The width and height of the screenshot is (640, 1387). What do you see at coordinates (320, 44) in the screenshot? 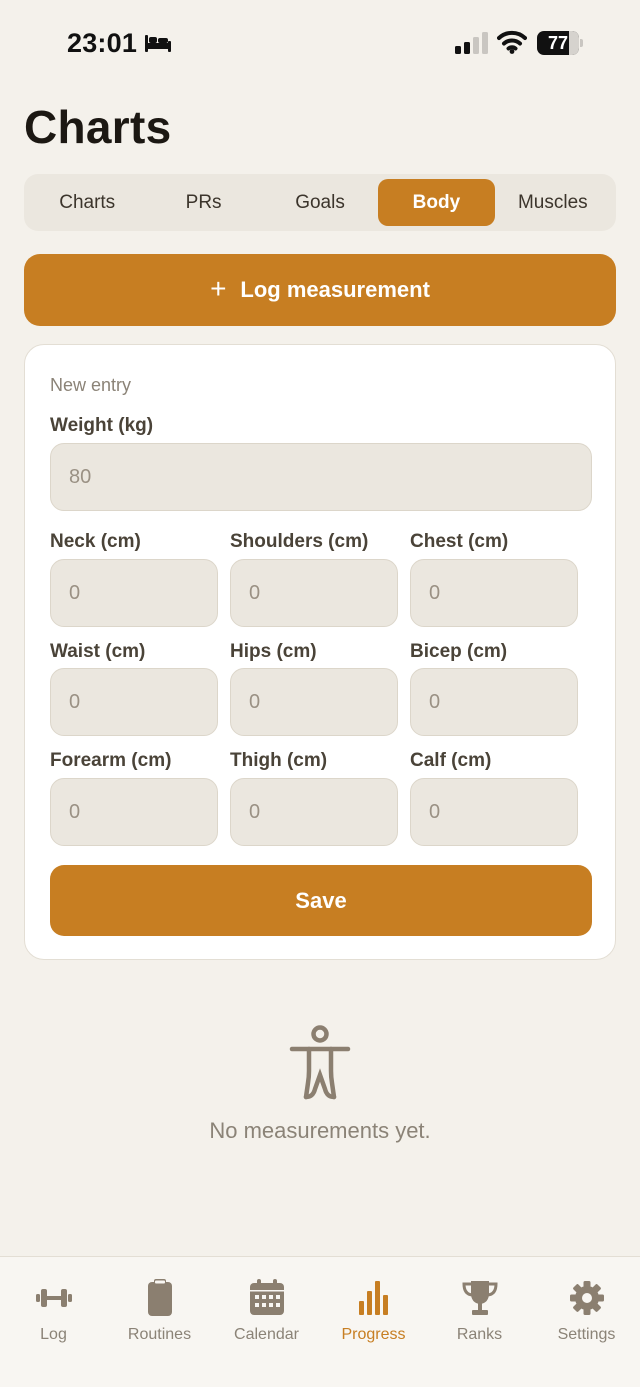
I see `status-bar: 23:01 77` at bounding box center [320, 44].